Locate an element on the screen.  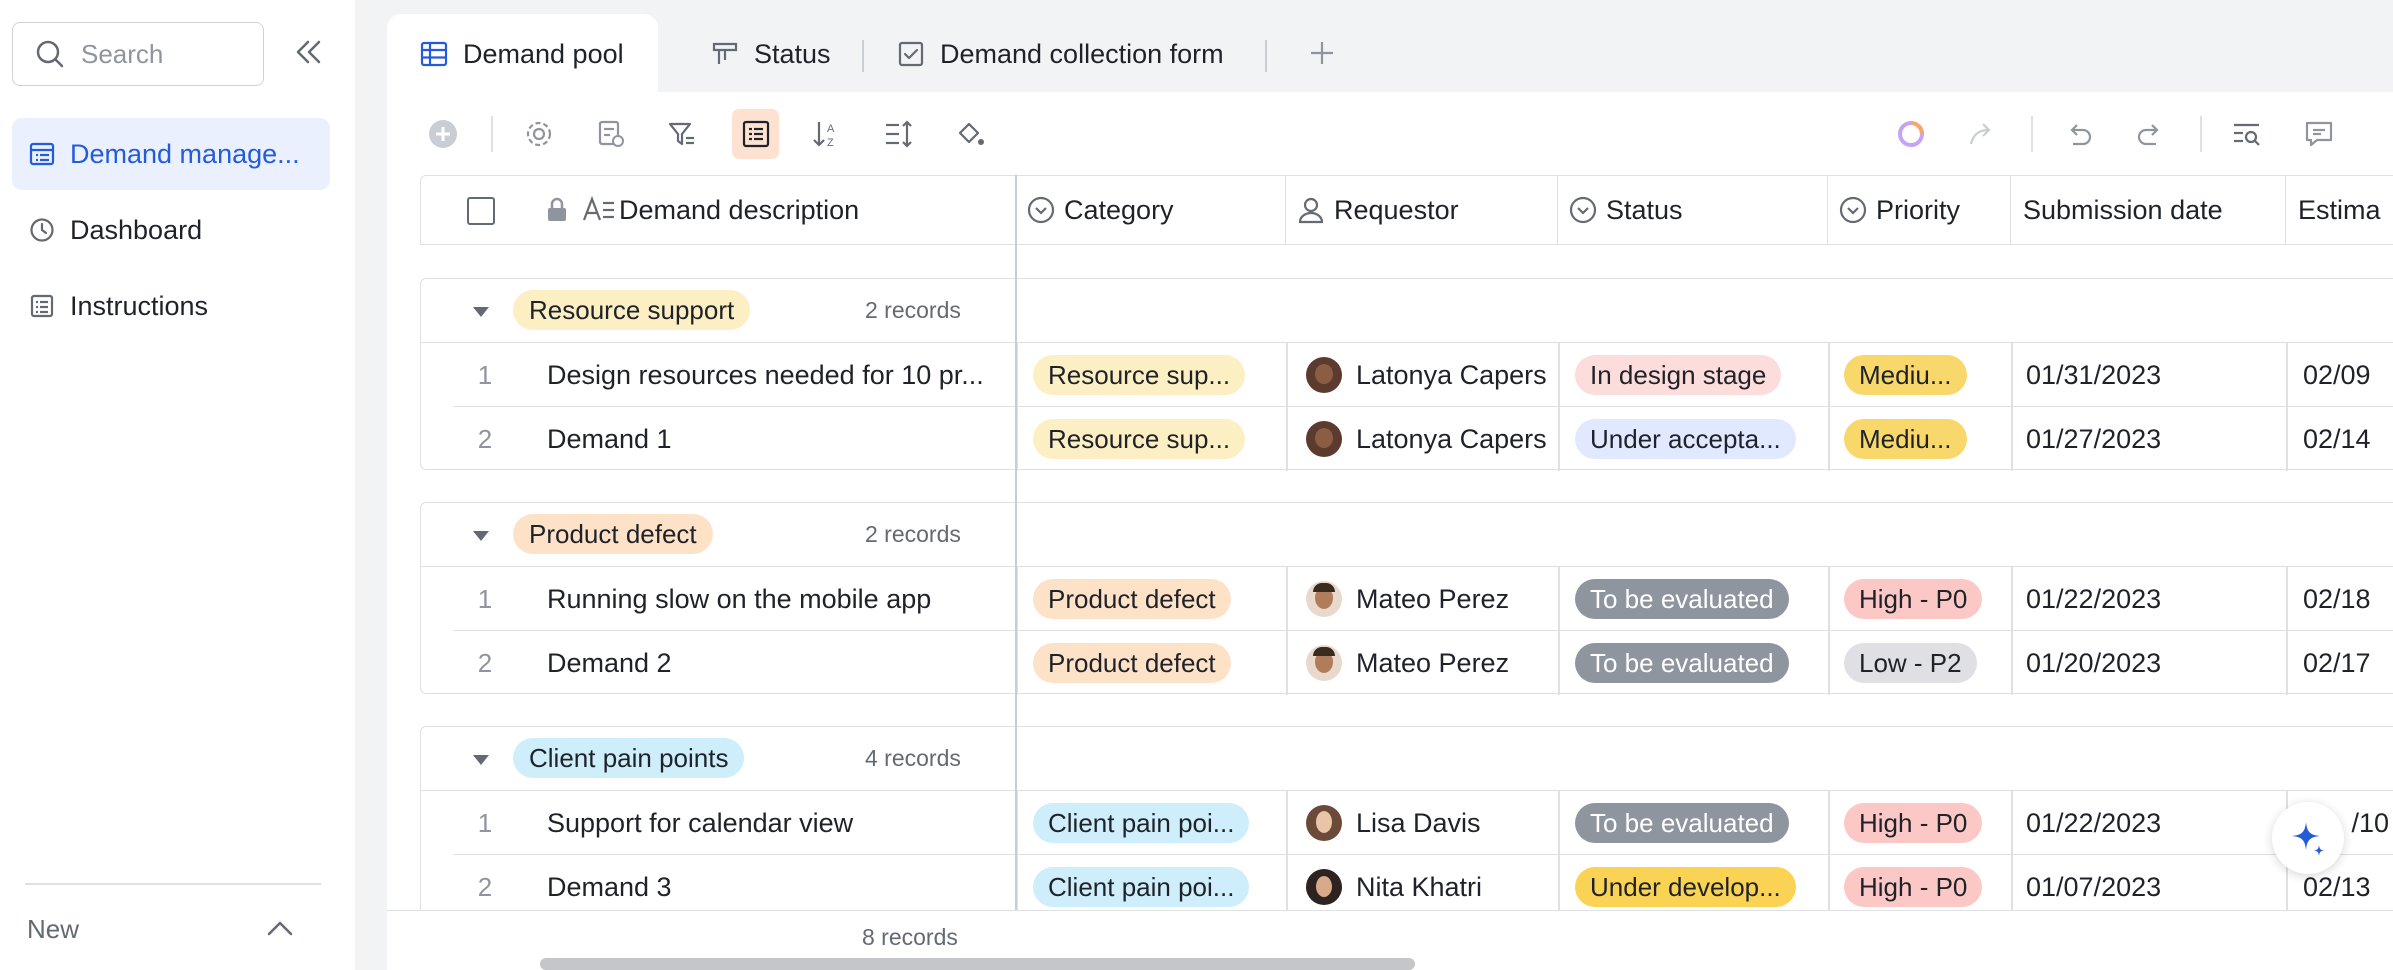
collapse-sidebar-icon is located at coordinates (308, 52).